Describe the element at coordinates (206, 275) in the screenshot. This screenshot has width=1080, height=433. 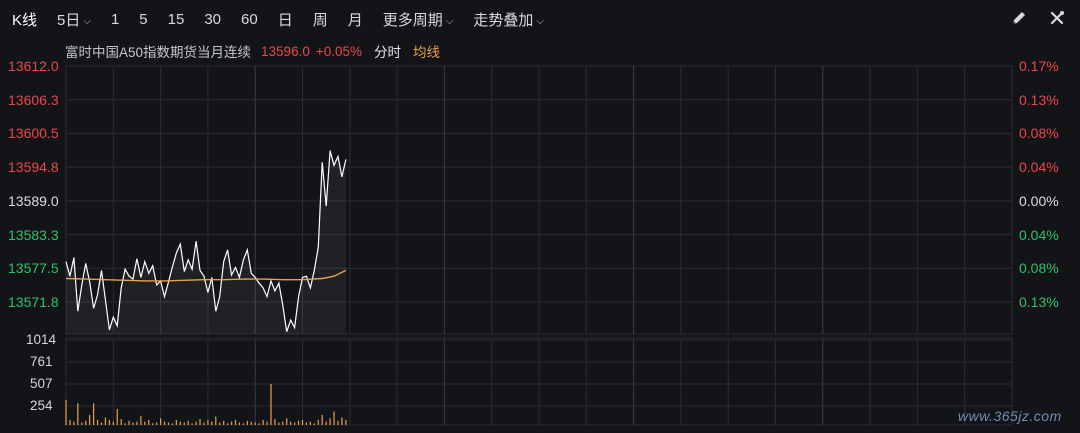
I see `average-line` at that location.